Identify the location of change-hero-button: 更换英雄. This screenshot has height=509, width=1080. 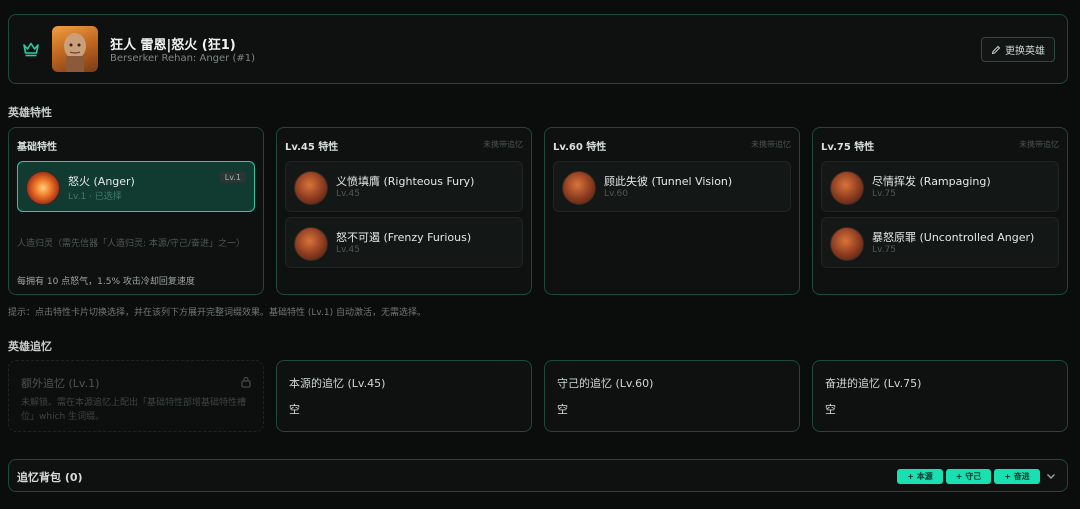
(1018, 49).